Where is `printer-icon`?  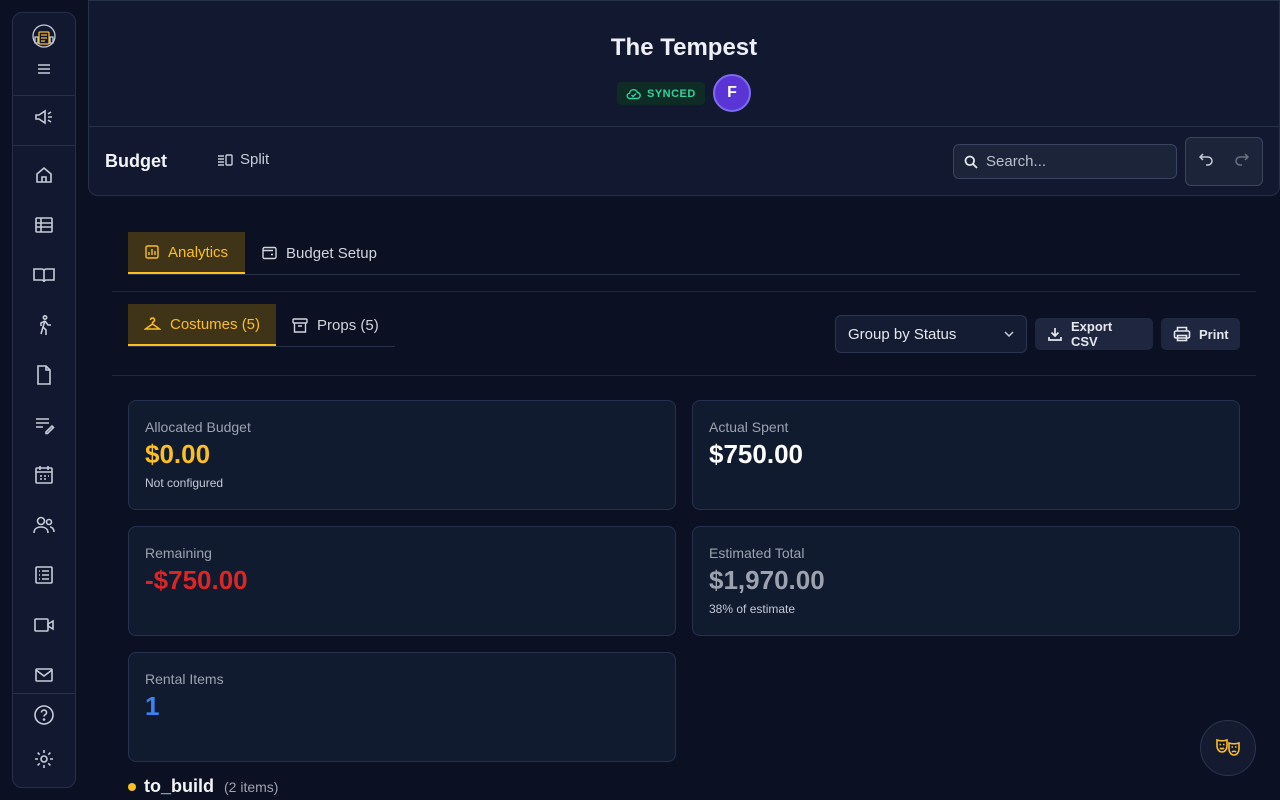 printer-icon is located at coordinates (1182, 334).